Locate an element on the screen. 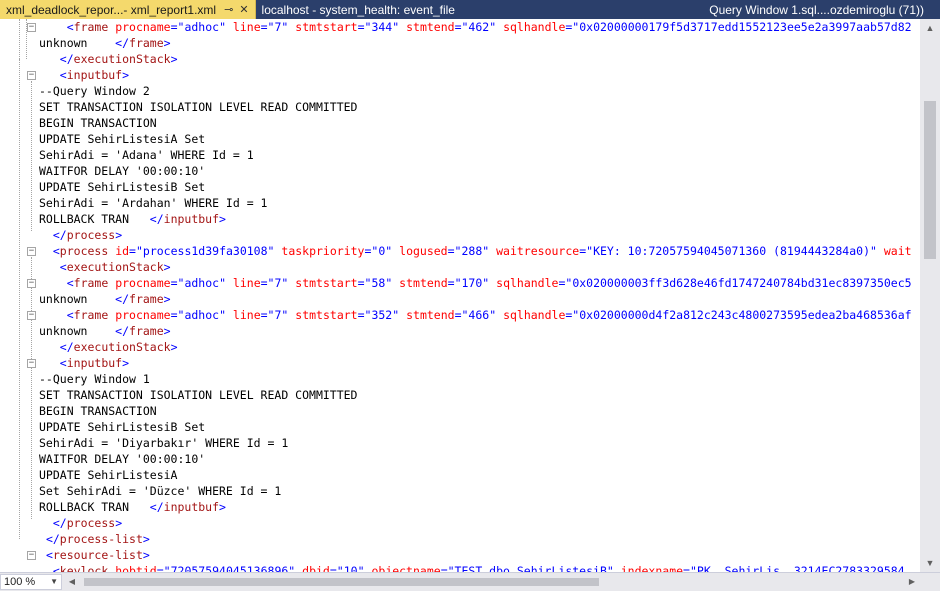 This screenshot has height=591, width=940. code-token: 466 is located at coordinates (479, 315).